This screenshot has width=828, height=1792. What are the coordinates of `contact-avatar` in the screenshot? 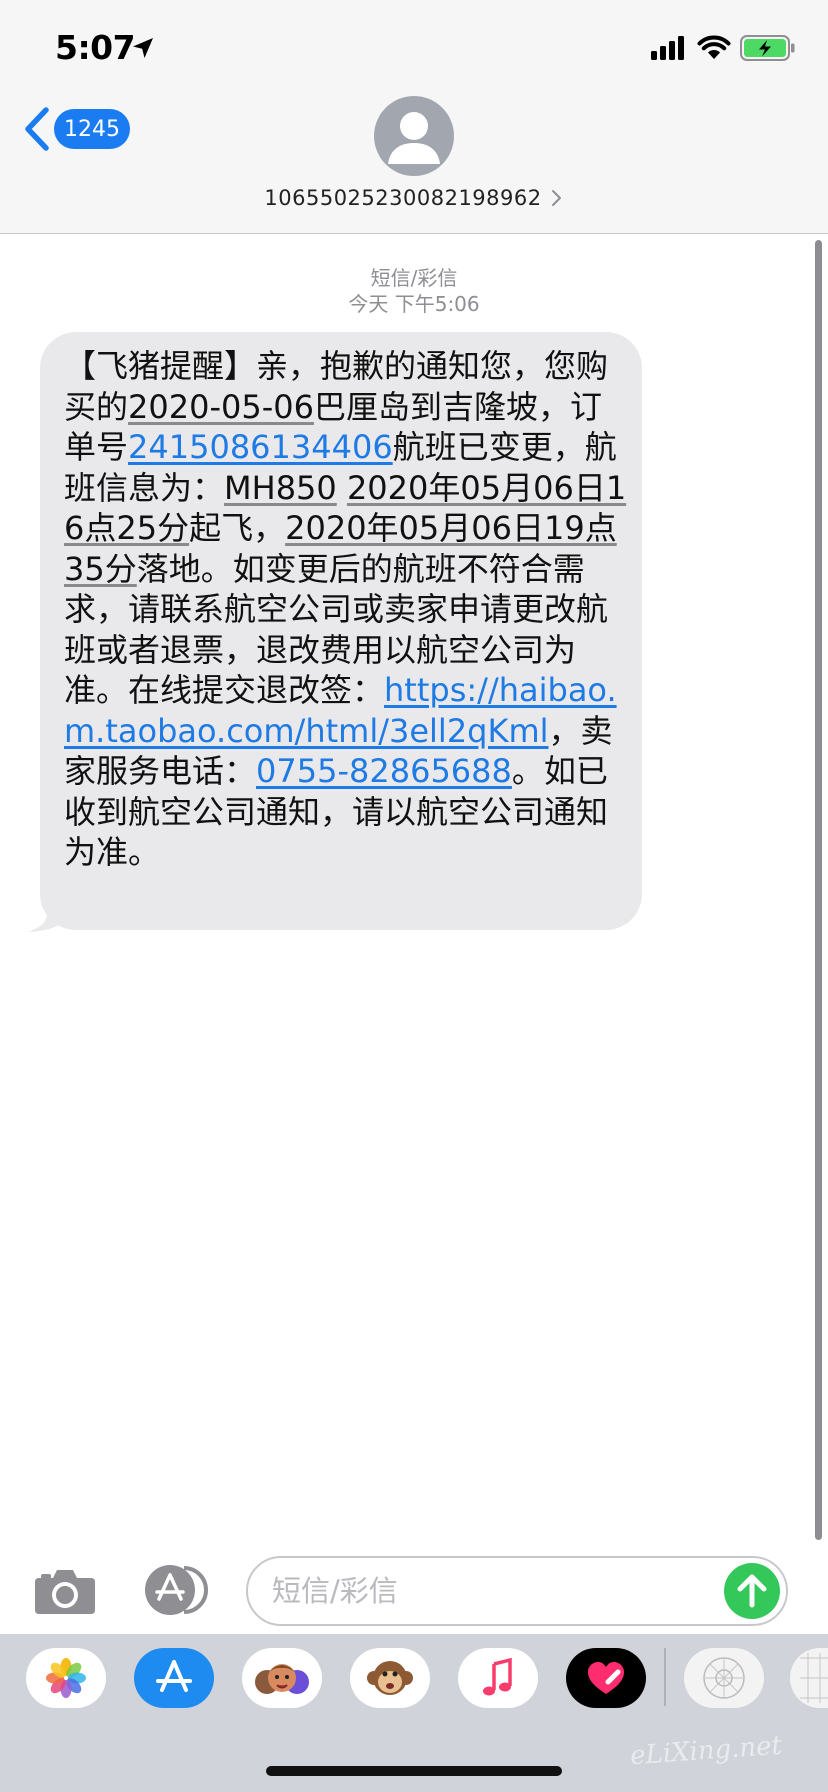 It's located at (414, 136).